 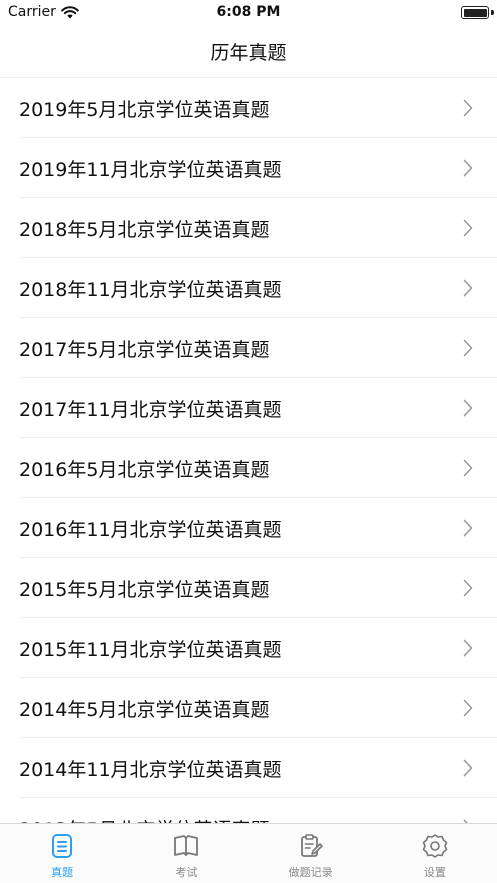 I want to click on tab-label: 做题记录, so click(x=310, y=872).